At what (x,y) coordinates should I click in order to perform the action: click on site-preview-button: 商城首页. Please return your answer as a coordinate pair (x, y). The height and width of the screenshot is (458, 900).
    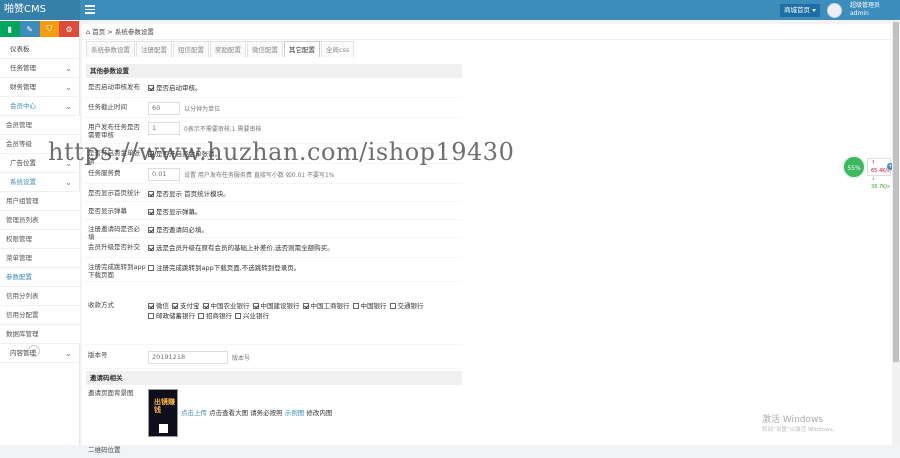
    Looking at the image, I should click on (800, 10).